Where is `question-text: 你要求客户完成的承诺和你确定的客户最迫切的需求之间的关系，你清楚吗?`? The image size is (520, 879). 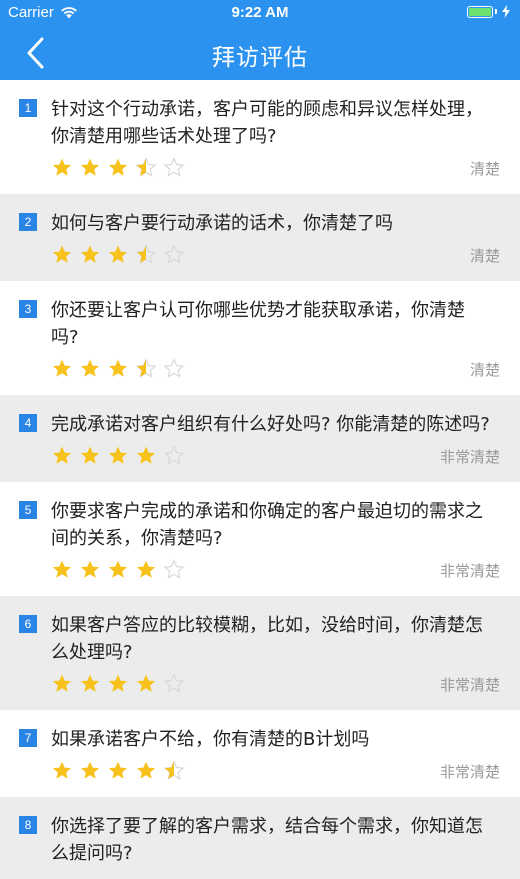
question-text: 你要求客户完成的承诺和你确定的客户最迫切的需求之间的关系，你清楚吗? is located at coordinates (267, 525).